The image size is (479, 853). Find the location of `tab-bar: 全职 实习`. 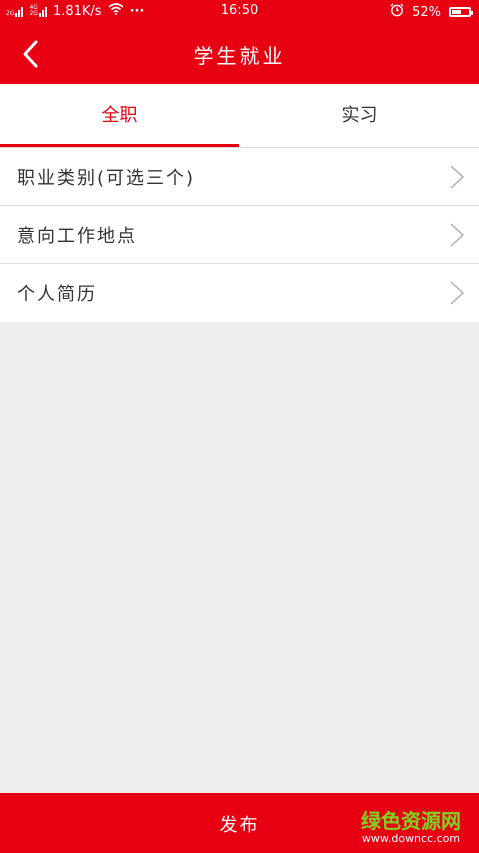

tab-bar: 全职 实习 is located at coordinates (239, 115).